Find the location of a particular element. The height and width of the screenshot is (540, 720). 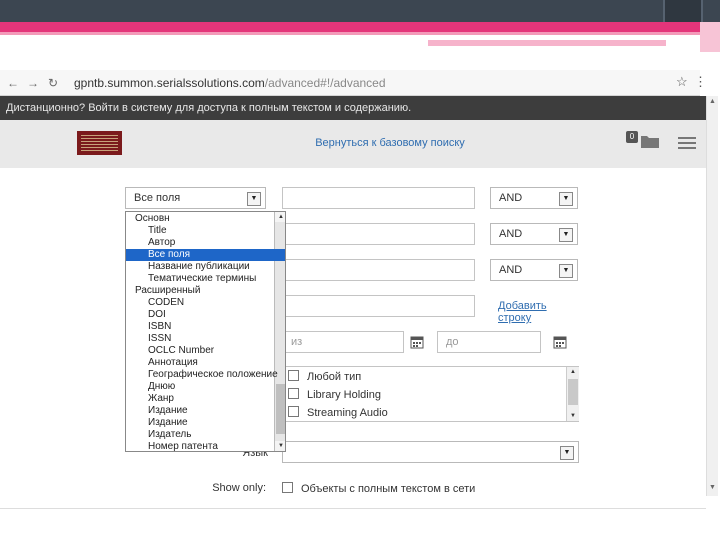

slide-pink-stripe-thin is located at coordinates (360, 33).